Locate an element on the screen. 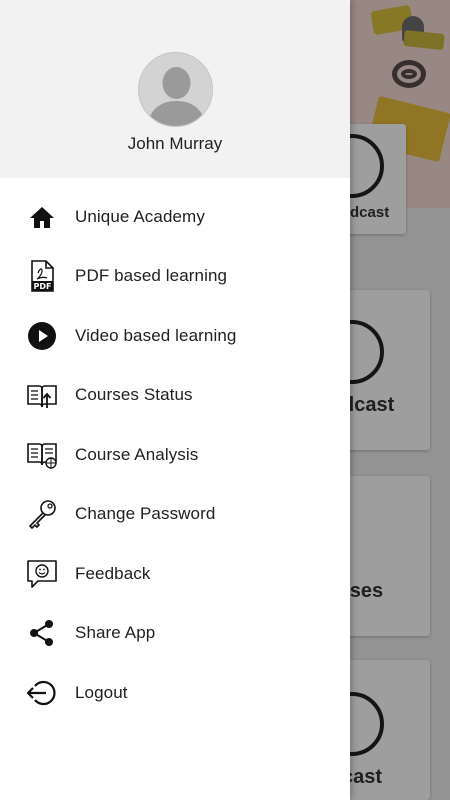 The height and width of the screenshot is (800, 450). user-placeholder-icon is located at coordinates (175, 89).